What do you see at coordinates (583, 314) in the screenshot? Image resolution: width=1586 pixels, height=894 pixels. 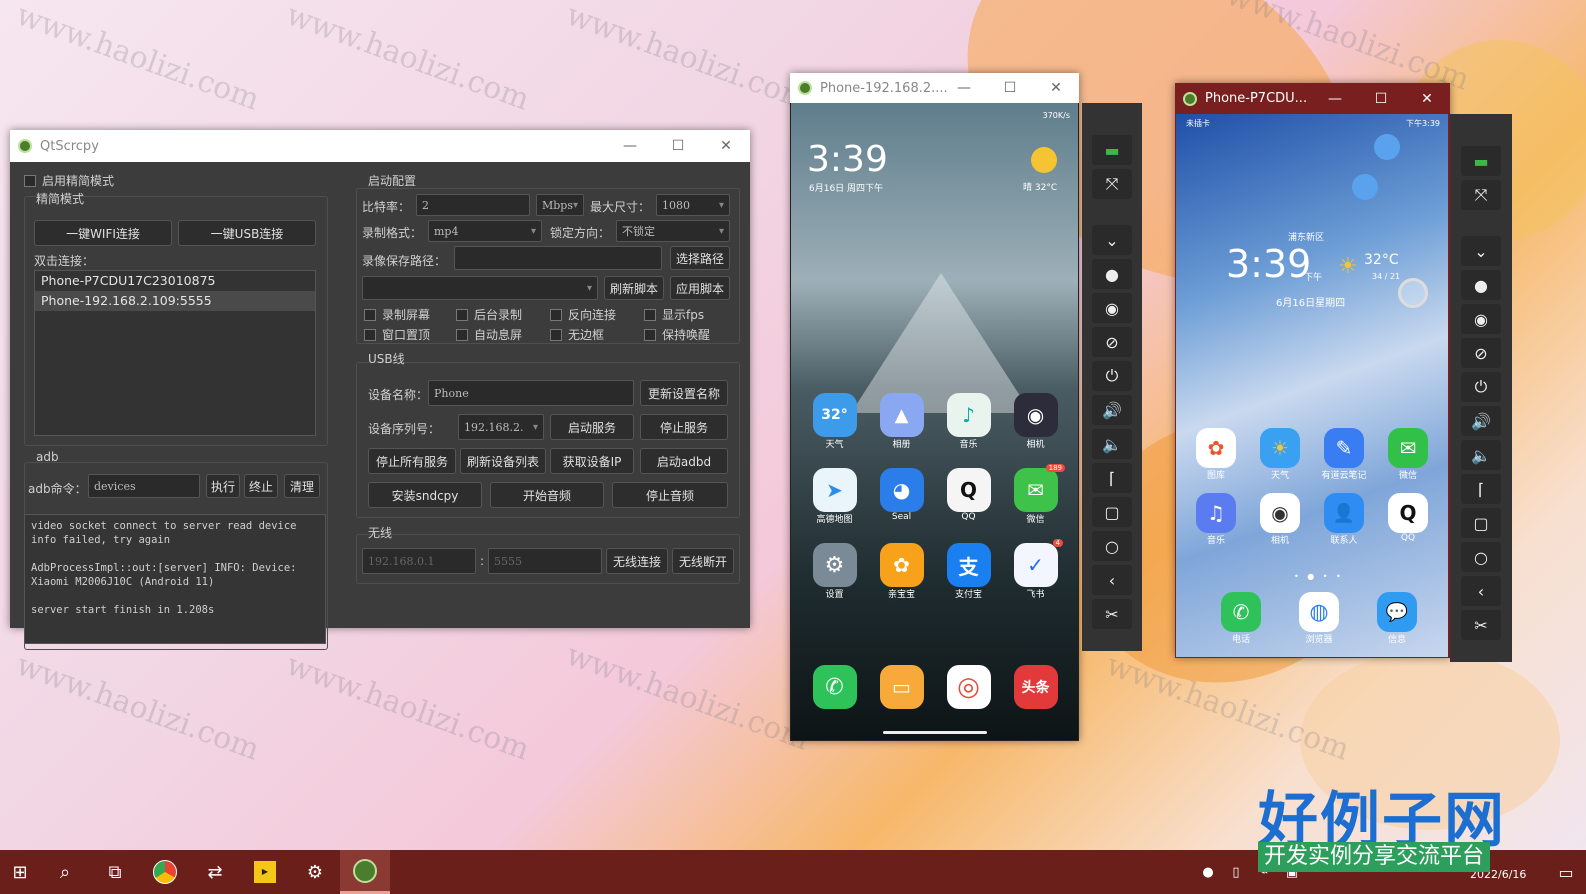 I see `reverse-connect-checkbox: 反向连接` at bounding box center [583, 314].